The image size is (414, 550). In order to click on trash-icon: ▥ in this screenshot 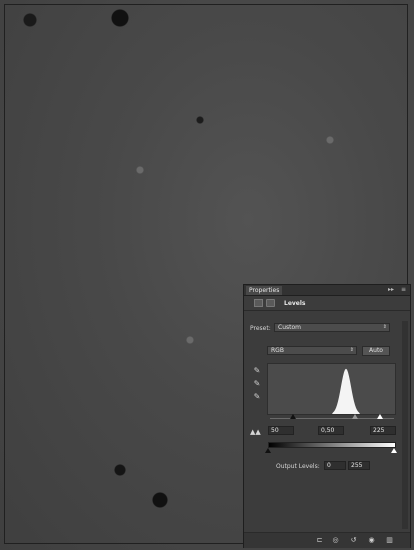, I will do `click(389, 540)`.